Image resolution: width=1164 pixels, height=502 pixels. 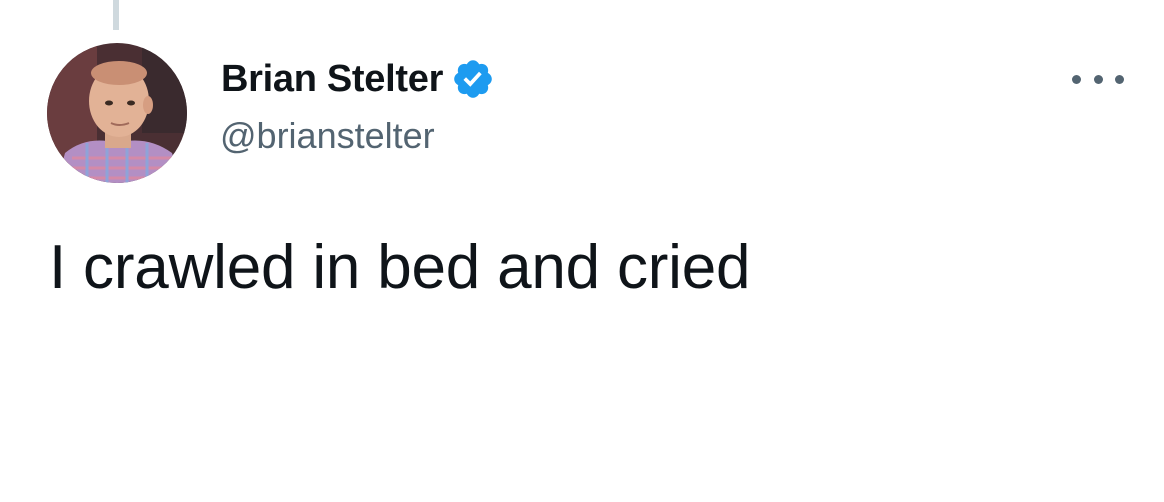 I want to click on more-options-icon, so click(x=1098, y=79).